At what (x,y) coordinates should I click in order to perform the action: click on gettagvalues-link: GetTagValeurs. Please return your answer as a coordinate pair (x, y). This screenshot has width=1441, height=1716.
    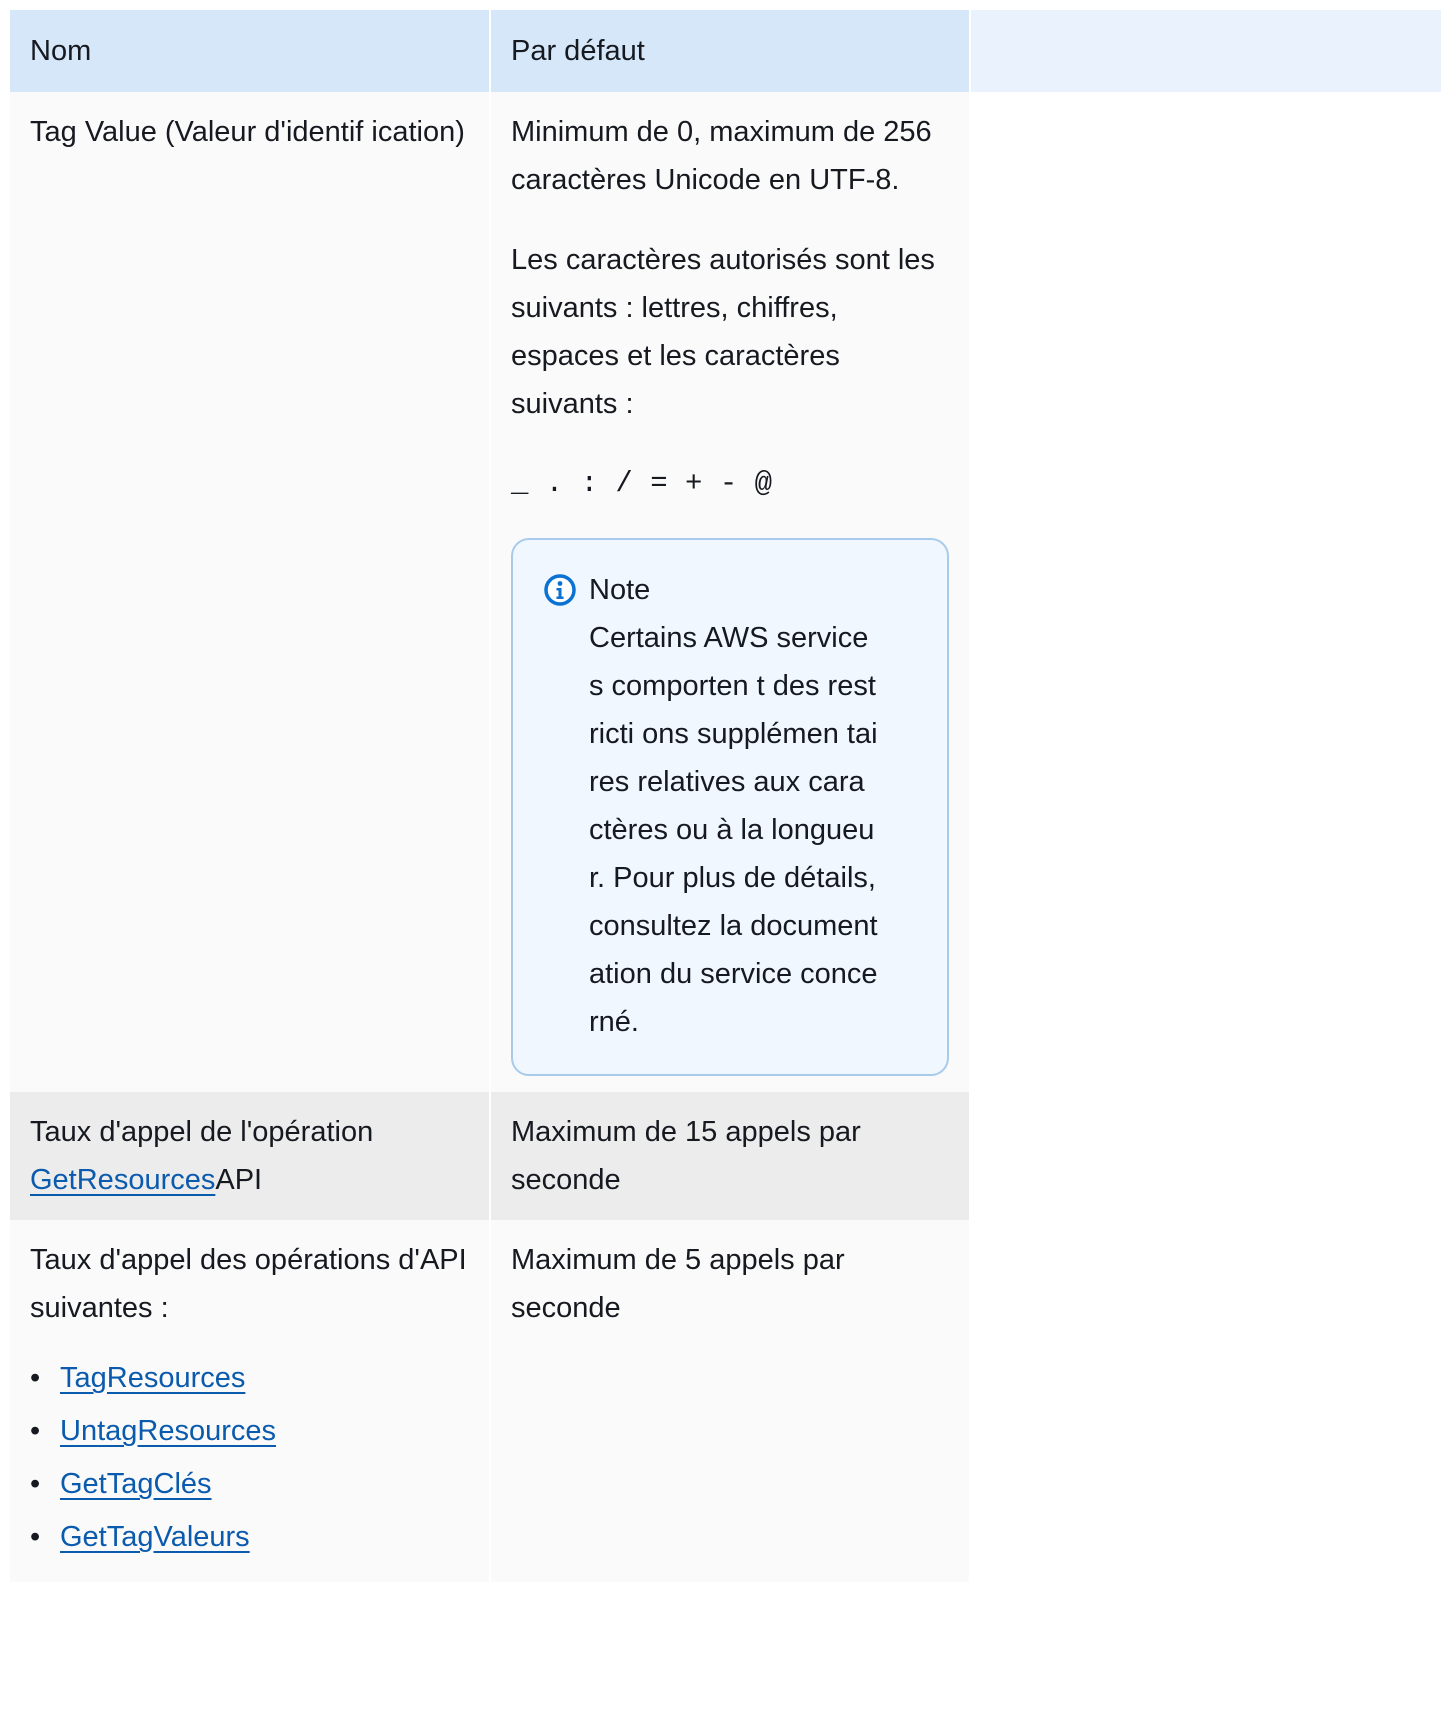
    Looking at the image, I should click on (155, 1537).